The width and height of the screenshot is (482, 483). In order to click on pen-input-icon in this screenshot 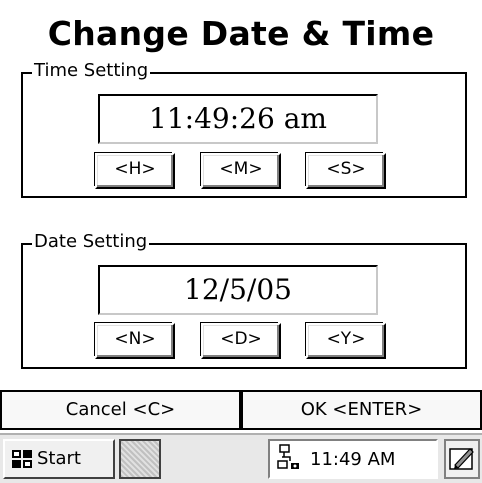, I will do `click(462, 459)`.